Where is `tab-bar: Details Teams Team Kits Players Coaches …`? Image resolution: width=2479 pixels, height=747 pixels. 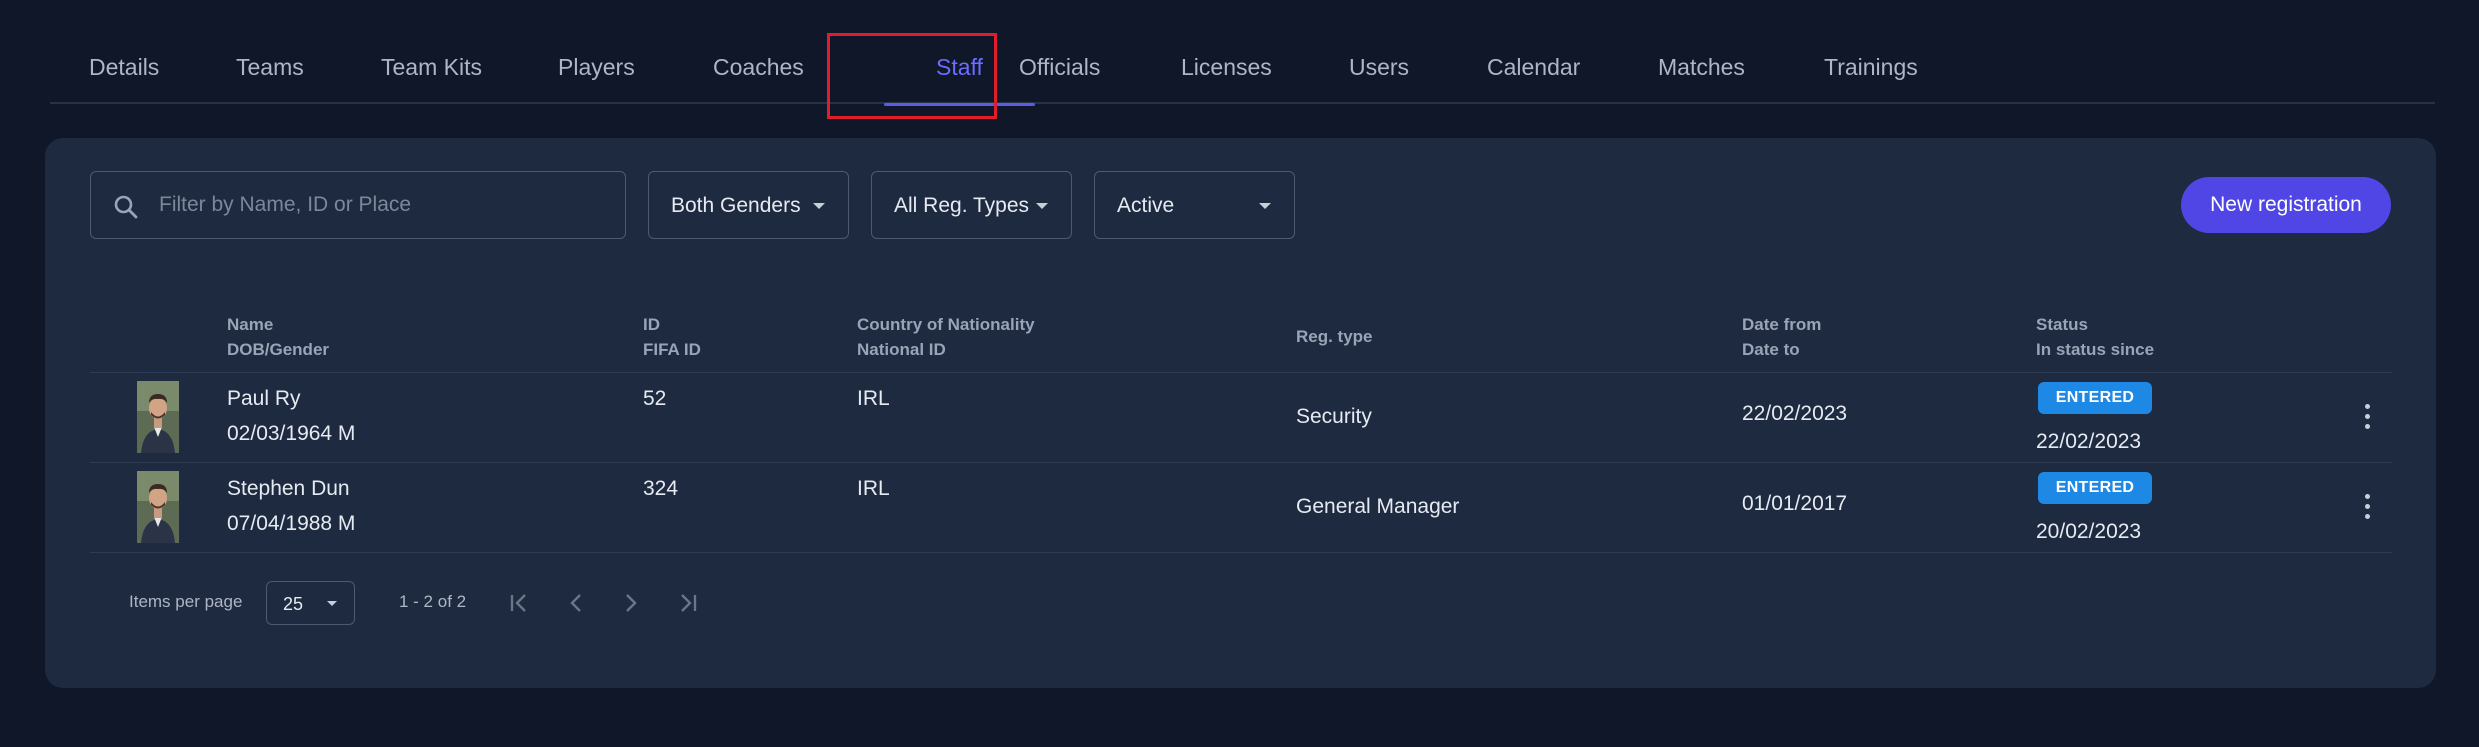 tab-bar: Details Teams Team Kits Players Coaches … is located at coordinates (1242, 68).